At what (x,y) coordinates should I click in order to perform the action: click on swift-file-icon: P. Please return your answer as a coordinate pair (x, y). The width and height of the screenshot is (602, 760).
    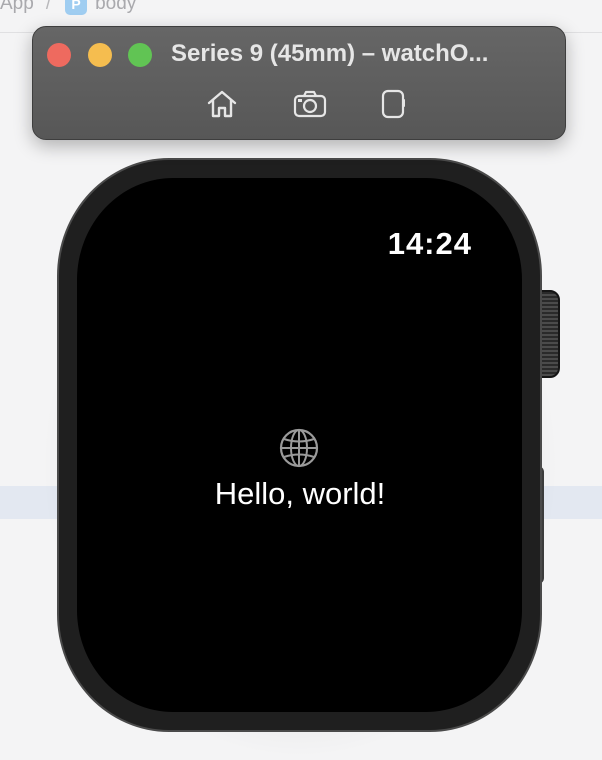
    Looking at the image, I should click on (76, 7).